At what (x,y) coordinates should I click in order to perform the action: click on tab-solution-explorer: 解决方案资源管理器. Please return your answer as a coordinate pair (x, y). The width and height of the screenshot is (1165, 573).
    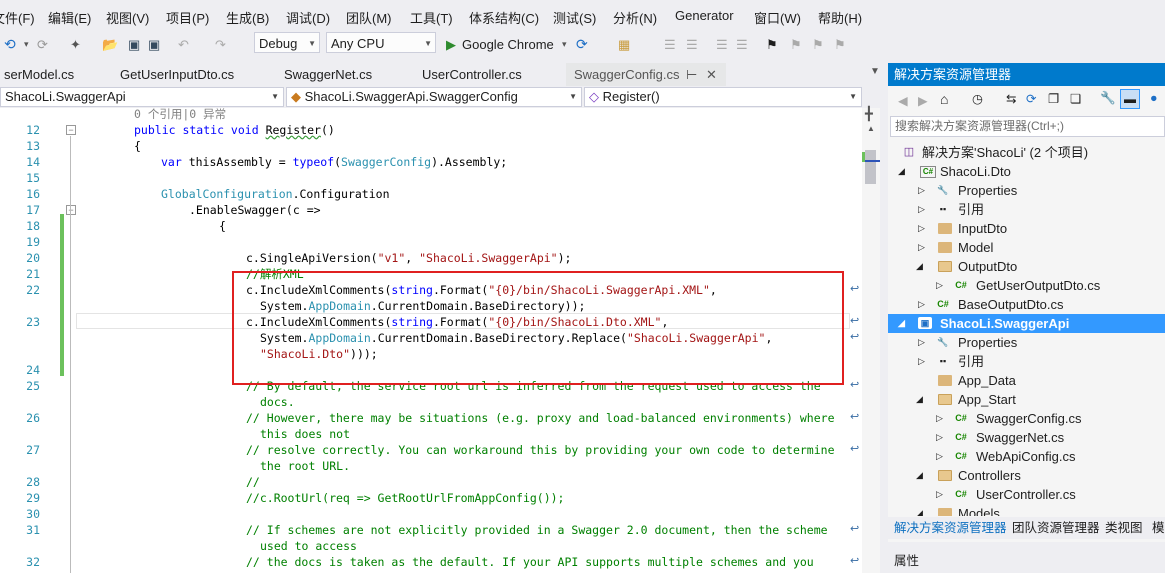
    Looking at the image, I should click on (950, 528).